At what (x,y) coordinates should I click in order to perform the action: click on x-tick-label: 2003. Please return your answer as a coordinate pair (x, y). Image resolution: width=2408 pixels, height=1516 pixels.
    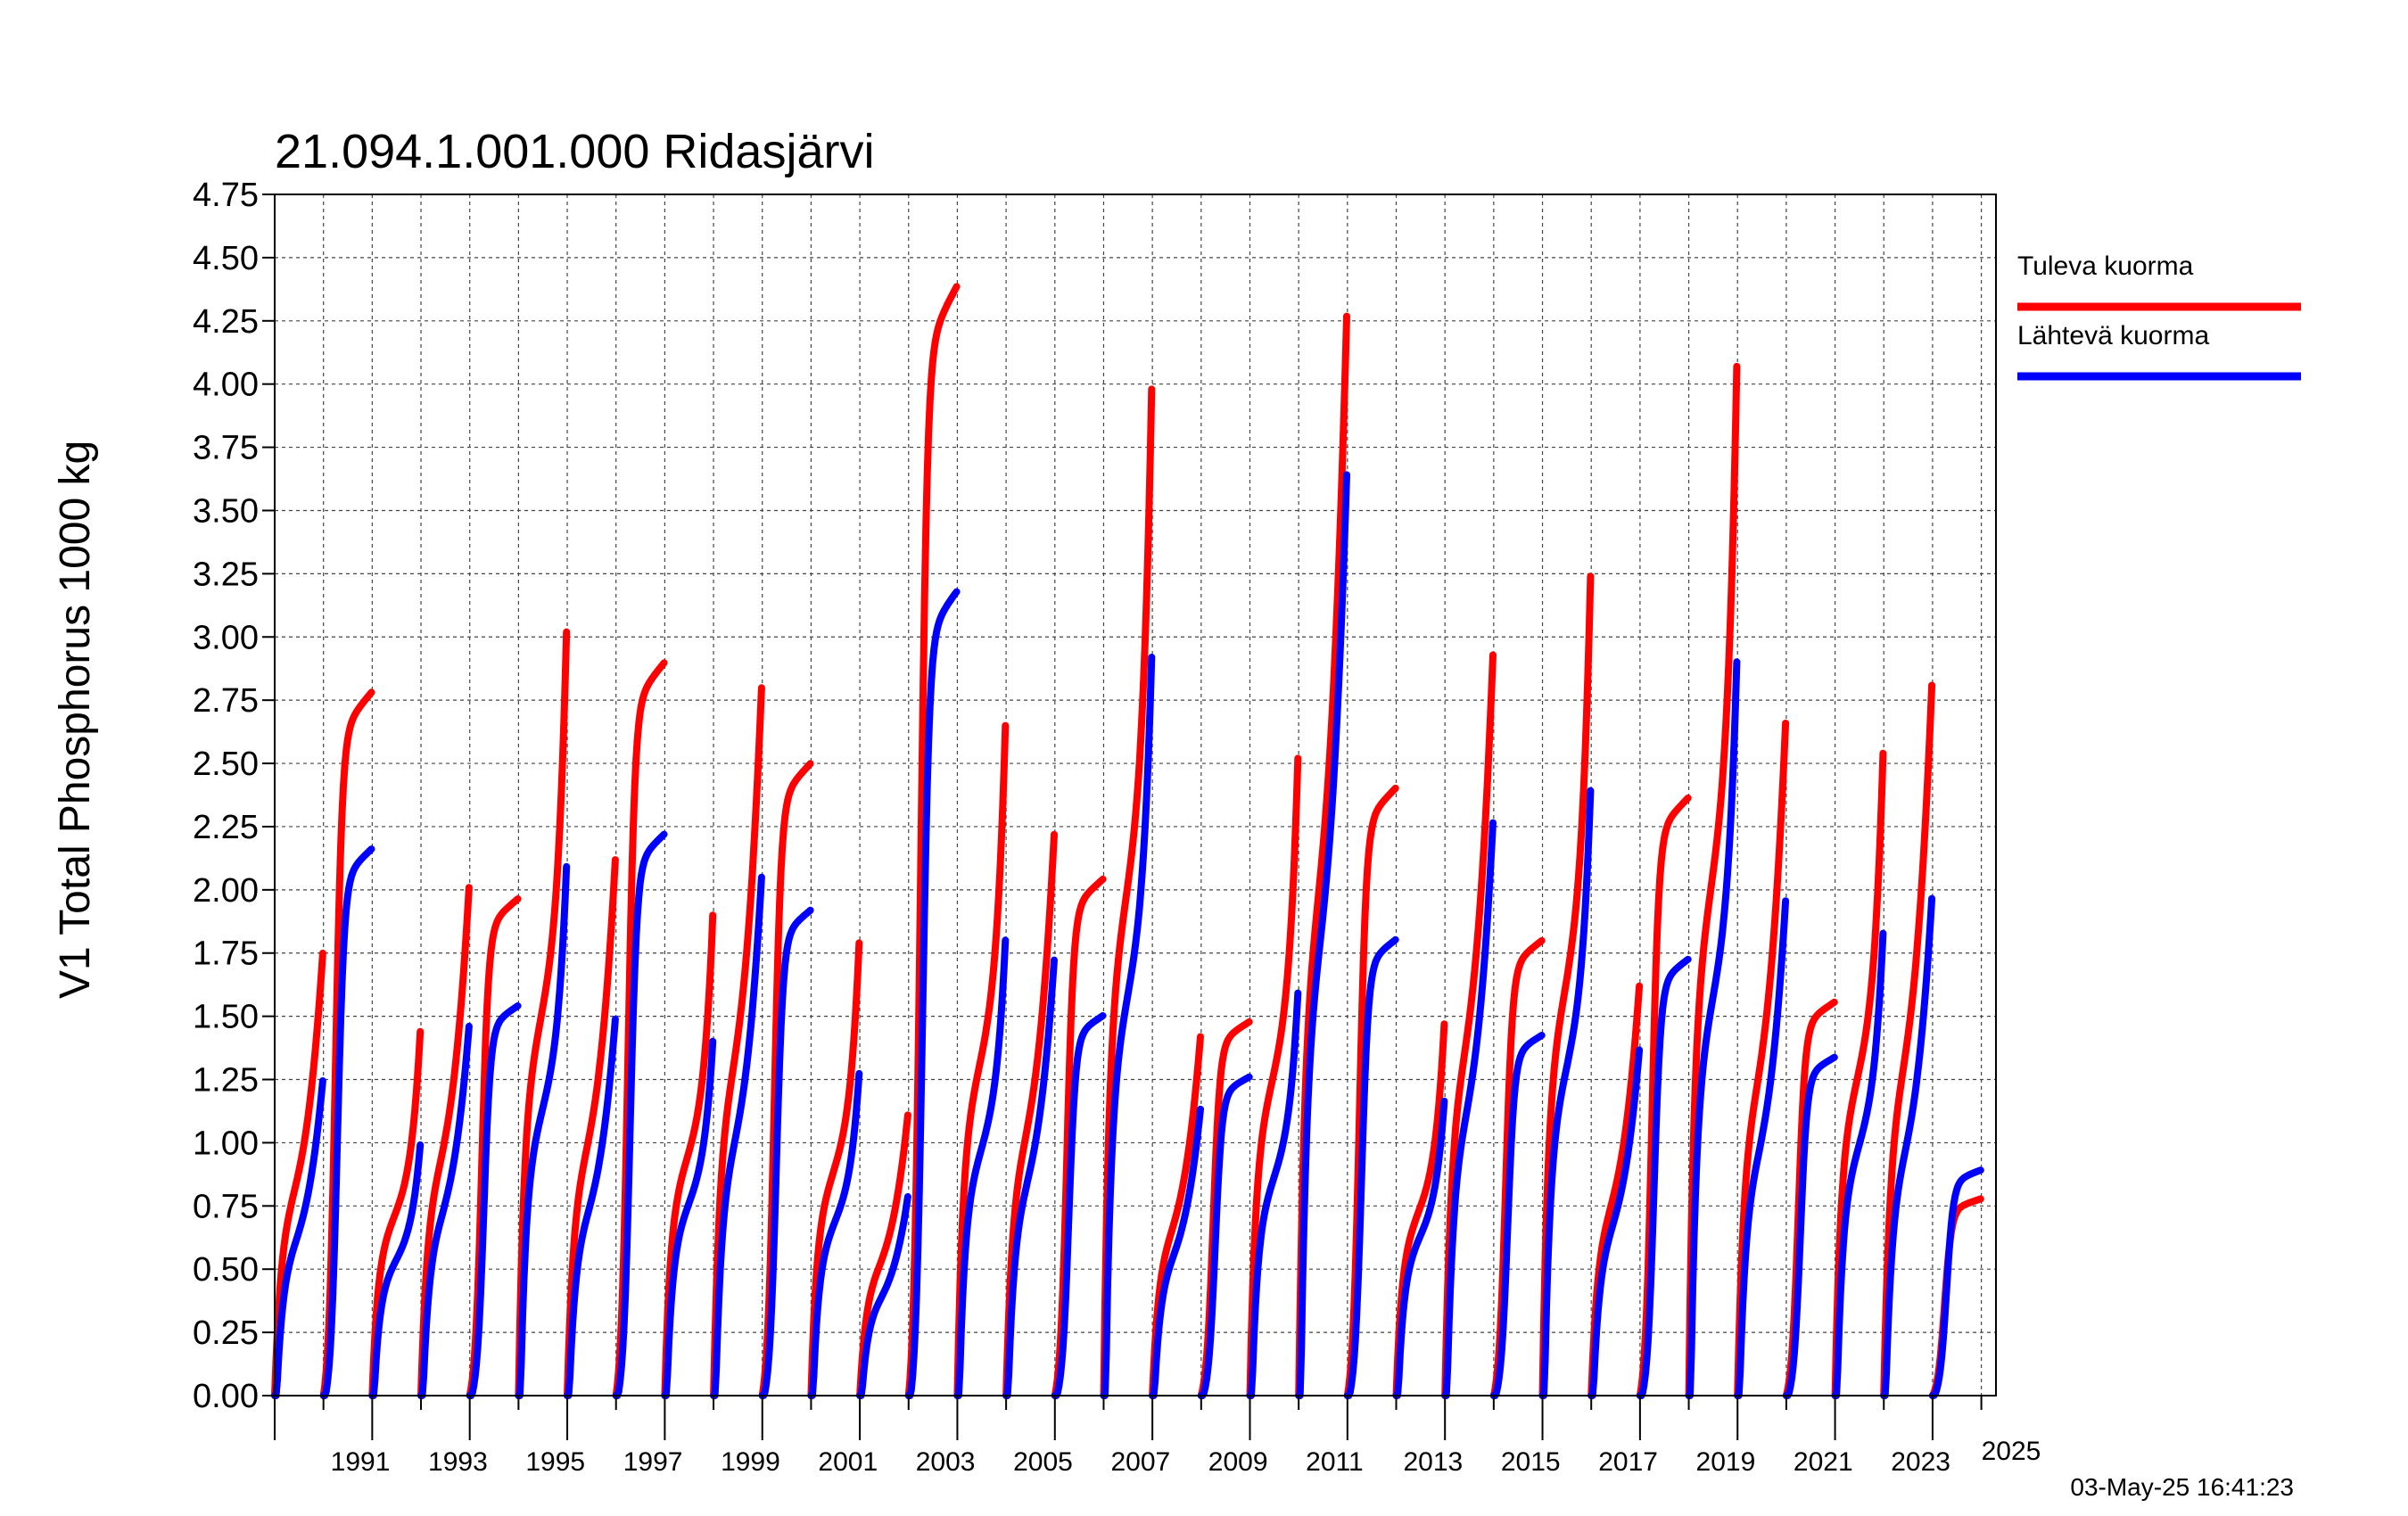
    Looking at the image, I should click on (946, 1462).